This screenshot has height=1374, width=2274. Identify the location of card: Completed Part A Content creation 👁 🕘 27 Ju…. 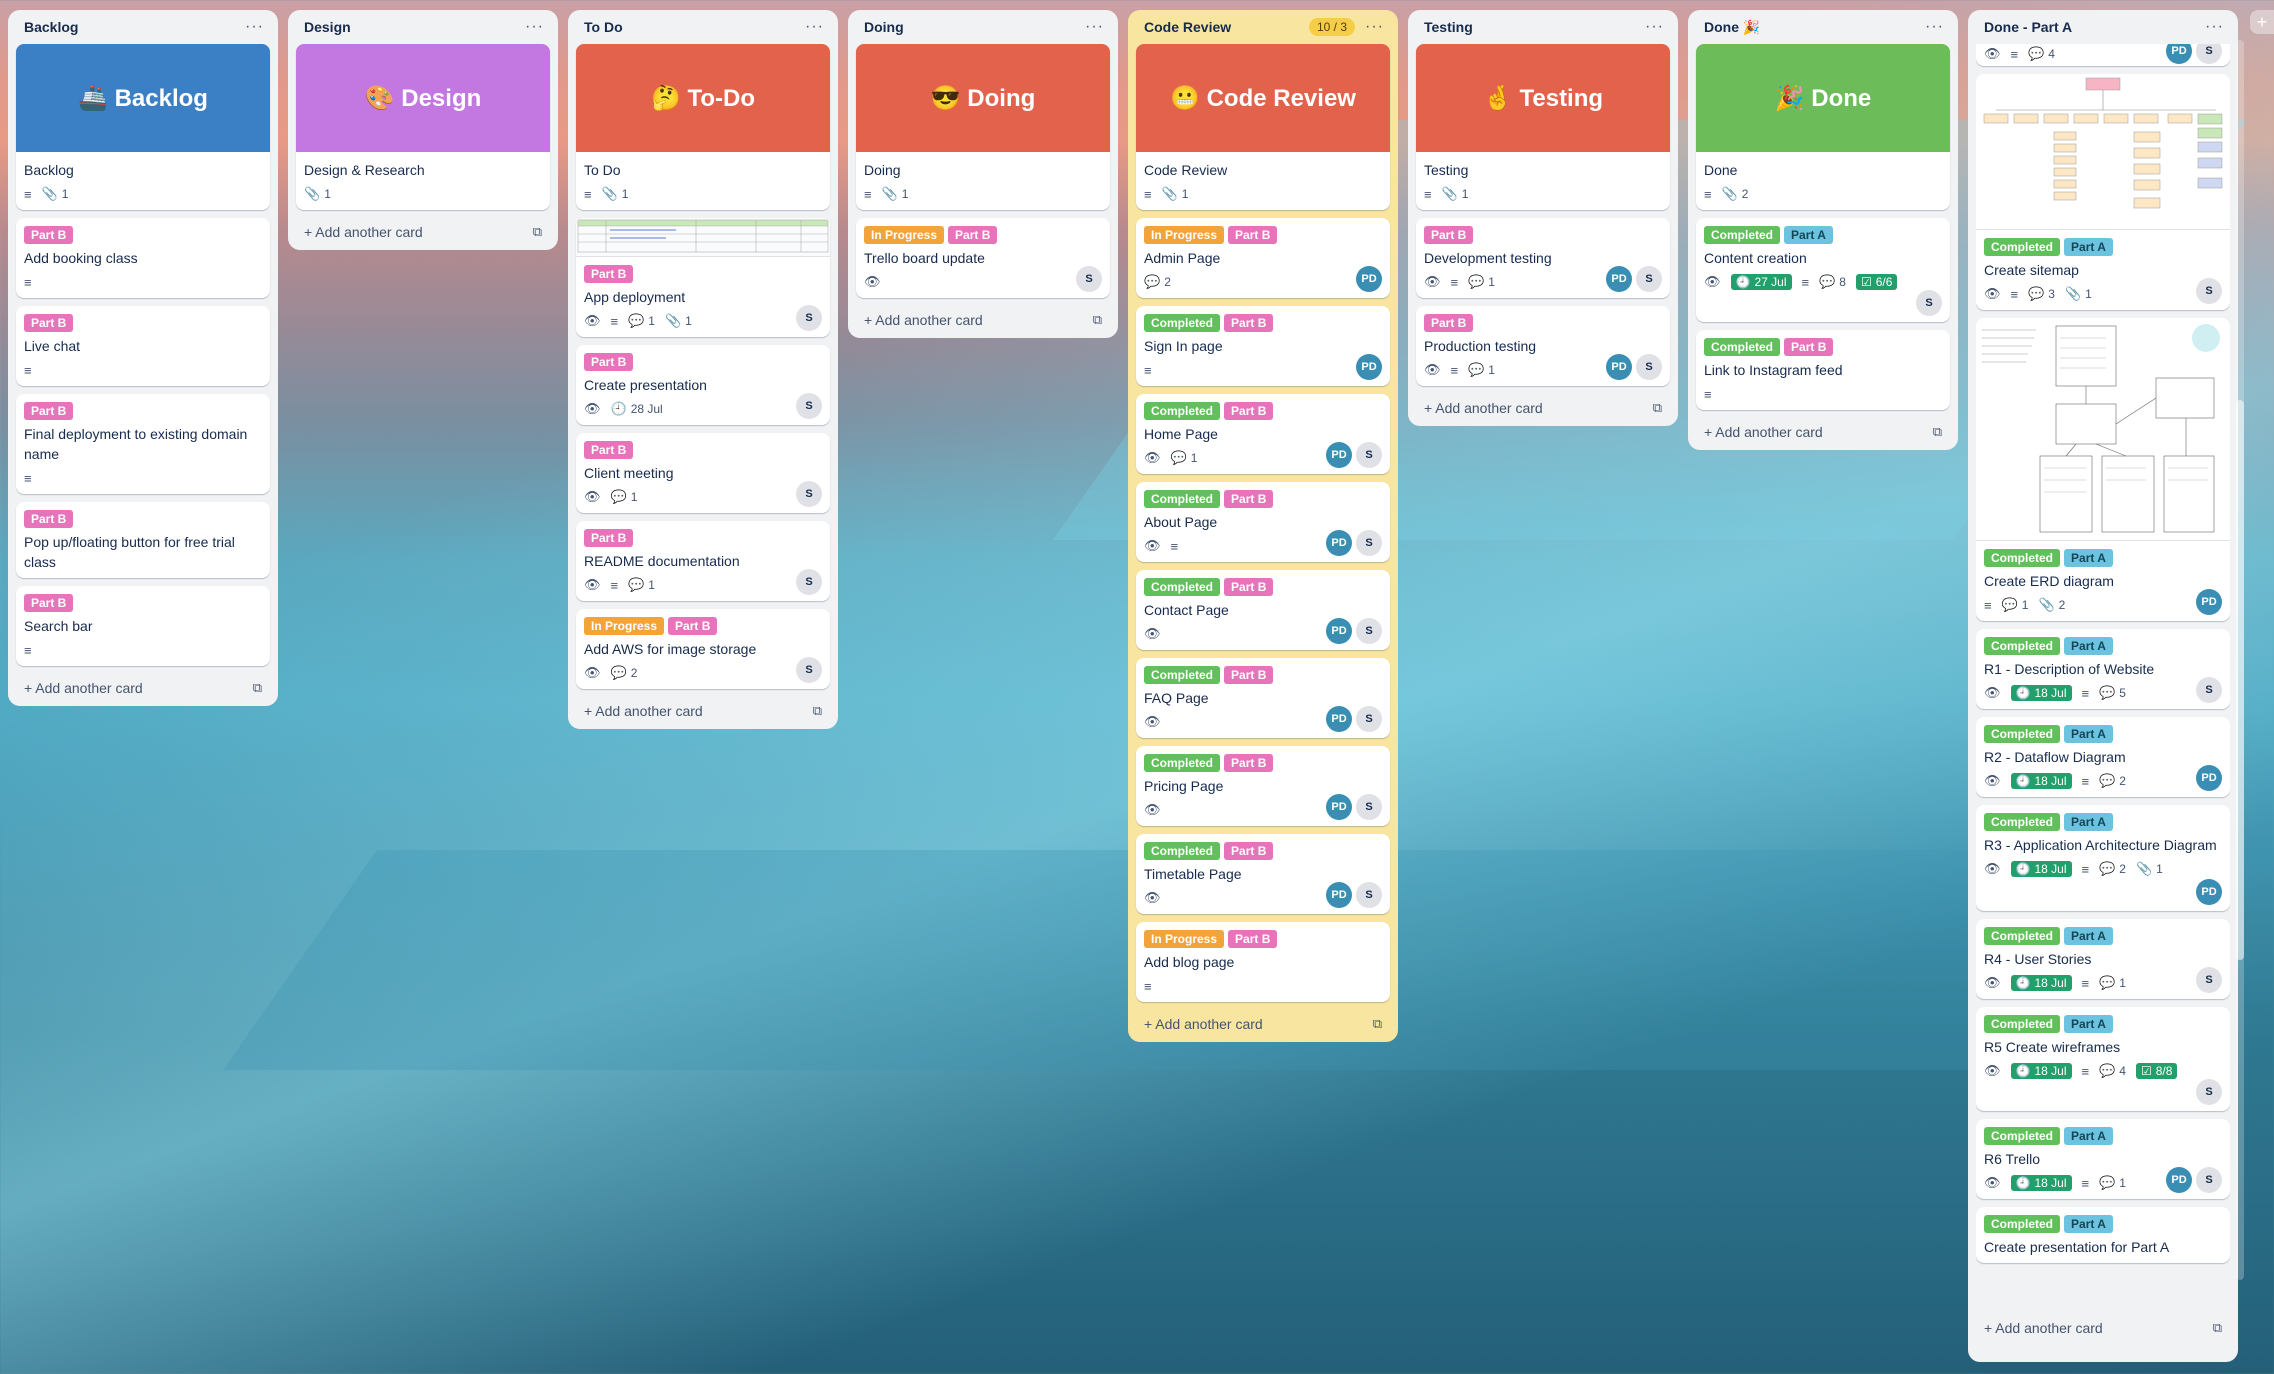
(1823, 270).